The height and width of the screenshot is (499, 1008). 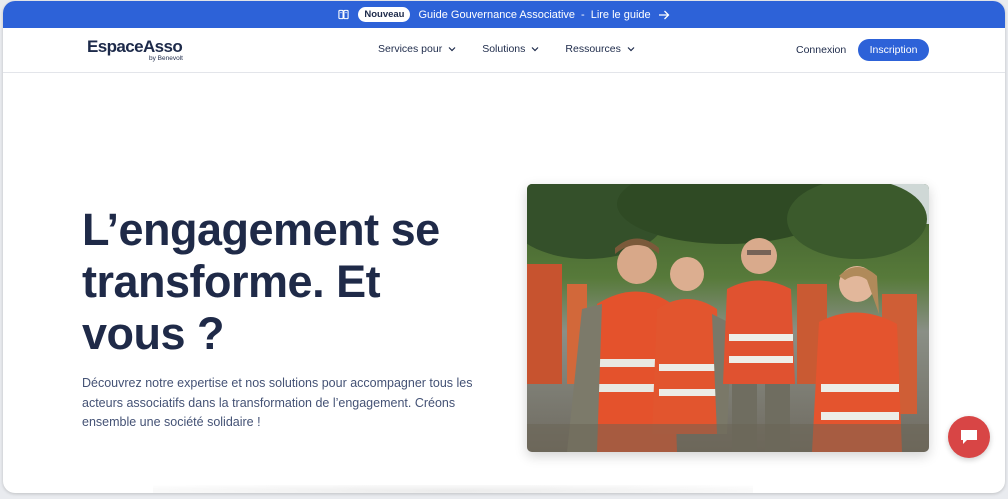 What do you see at coordinates (153, 333) in the screenshot?
I see `hero-title-line: vous ?` at bounding box center [153, 333].